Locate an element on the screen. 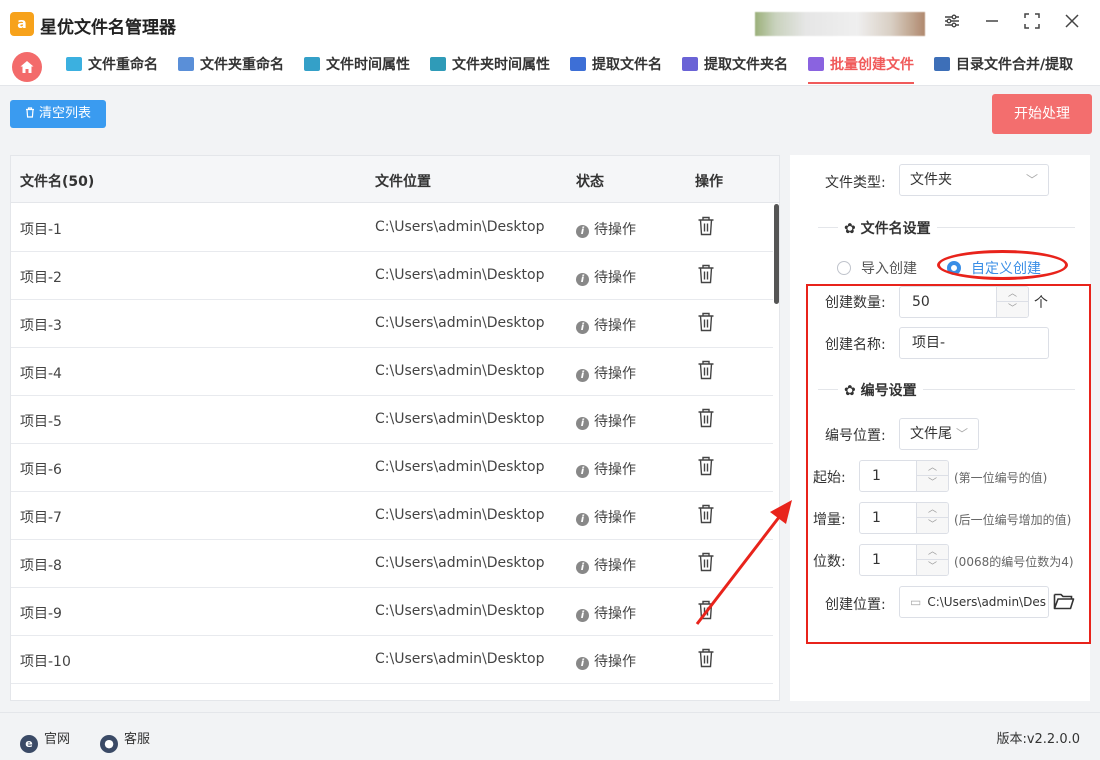 The height and width of the screenshot is (760, 1100). ie-icon: e is located at coordinates (29, 744).